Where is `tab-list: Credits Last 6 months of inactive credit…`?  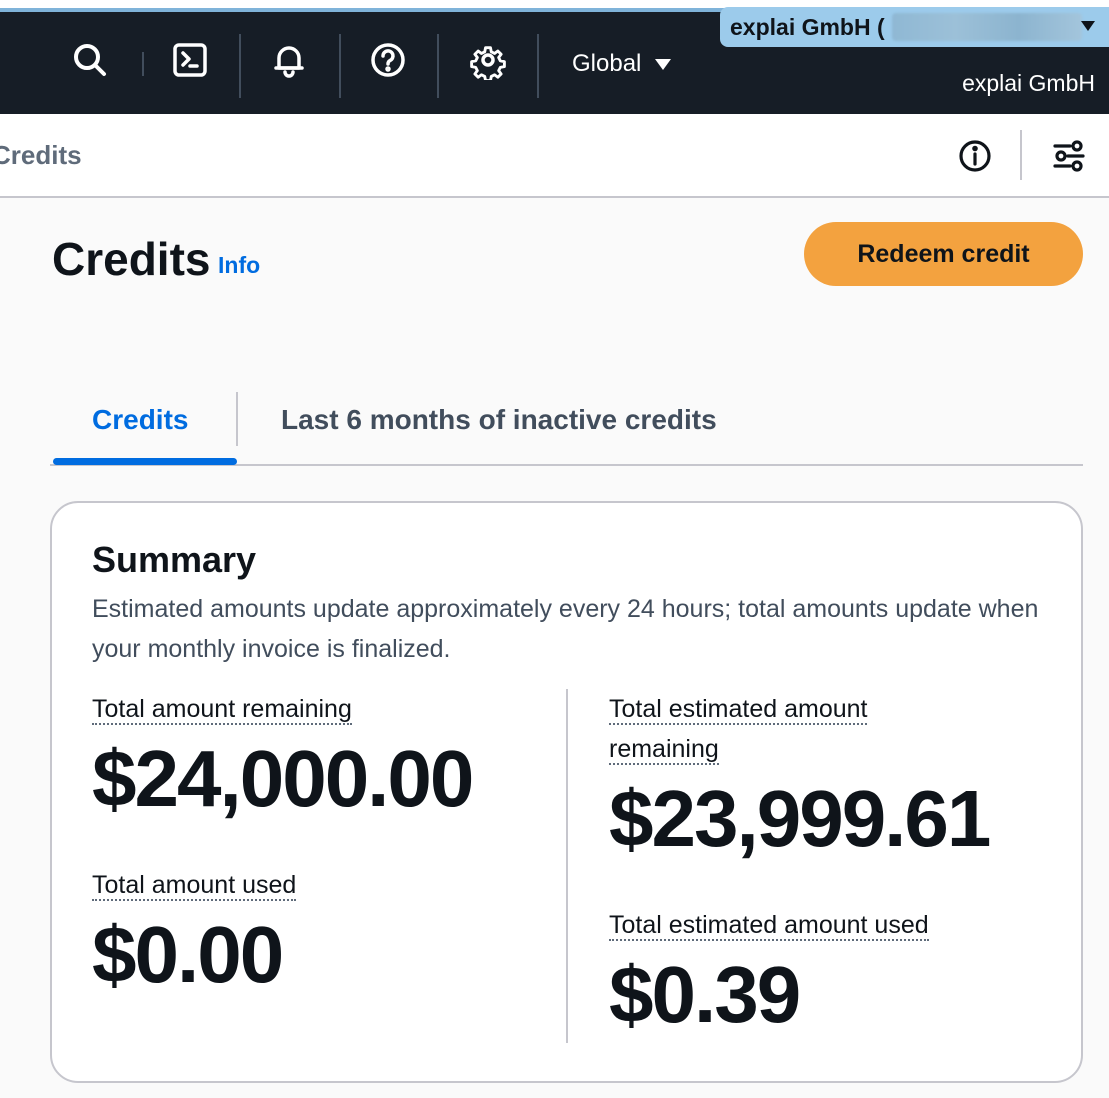
tab-list: Credits Last 6 months of inactive credit… is located at coordinates (566, 429).